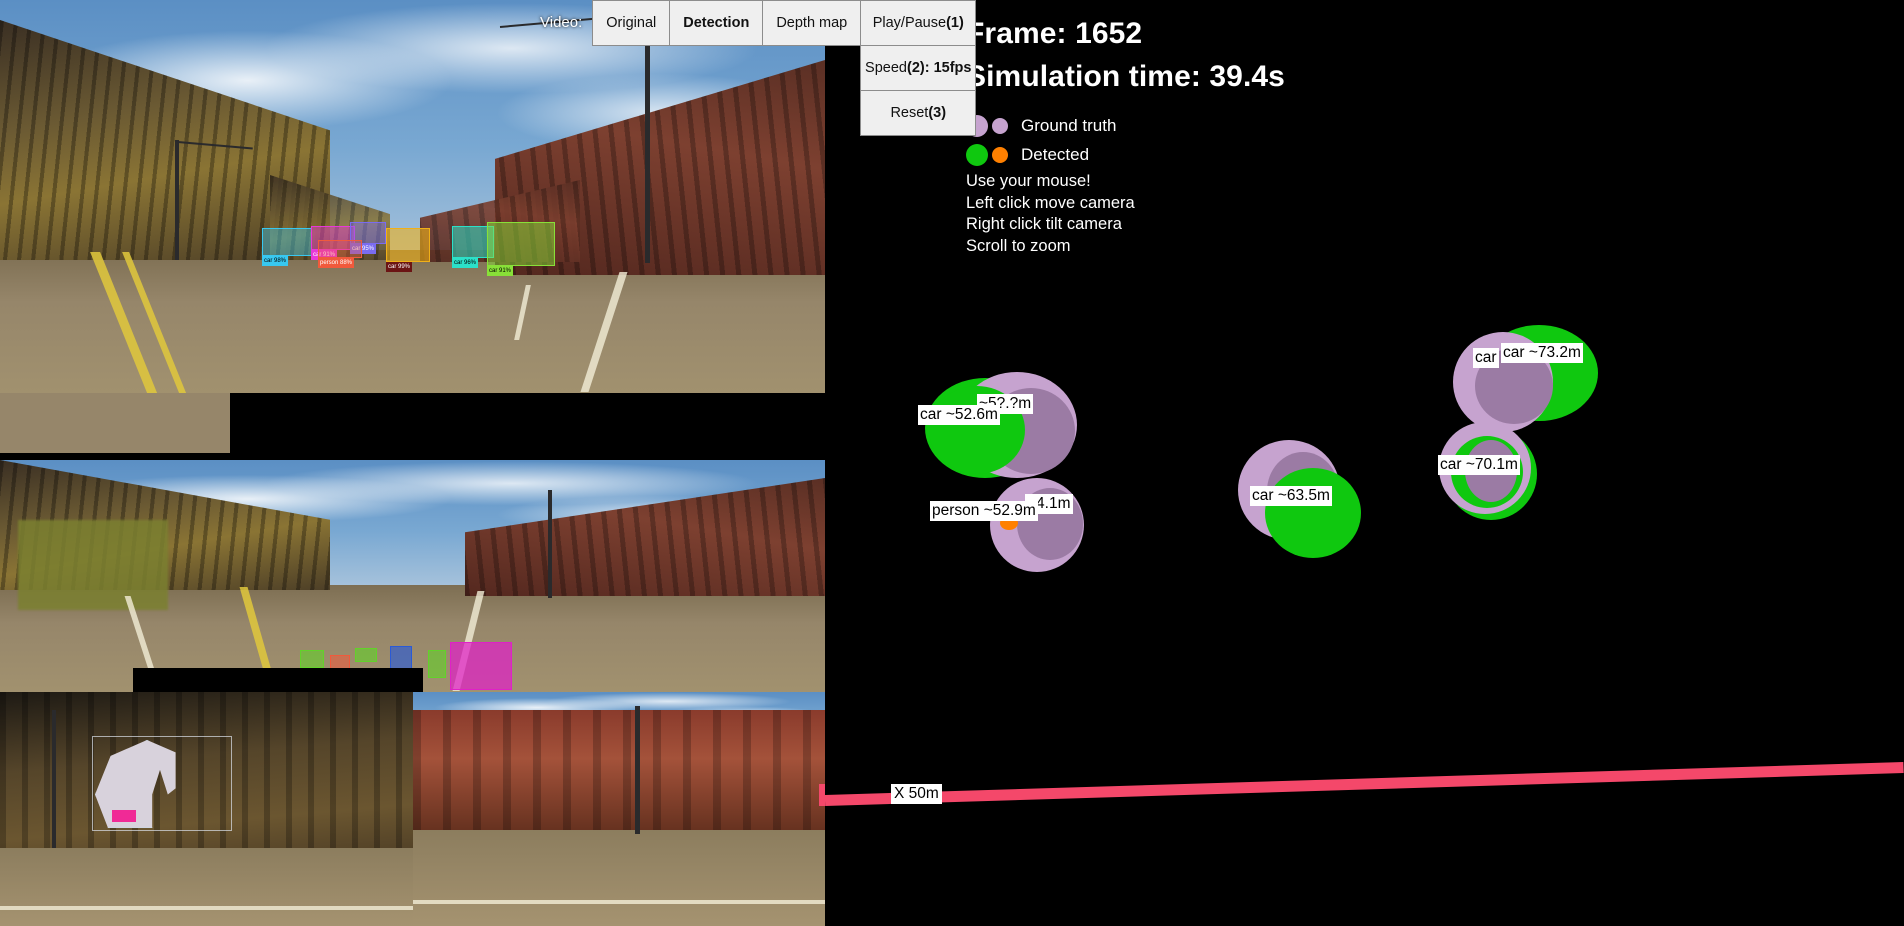 Image resolution: width=1904 pixels, height=926 pixels. I want to click on legend-label-detected: Detected, so click(1055, 154).